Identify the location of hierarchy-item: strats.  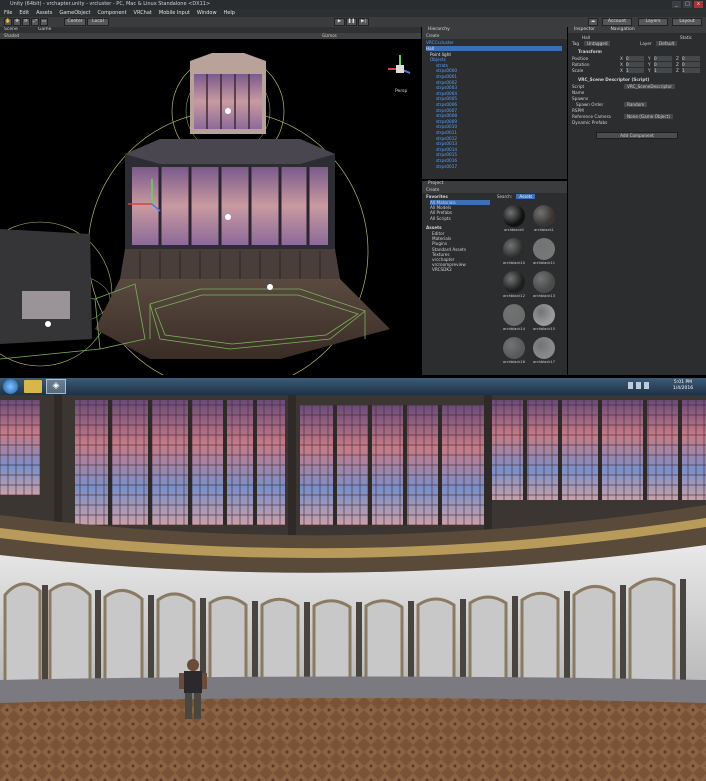
(442, 65).